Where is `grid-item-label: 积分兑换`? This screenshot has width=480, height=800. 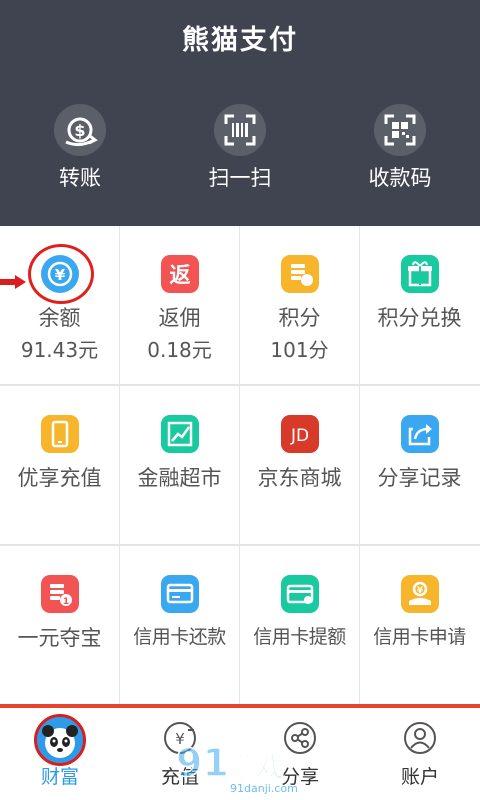
grid-item-label: 积分兑换 is located at coordinates (419, 318).